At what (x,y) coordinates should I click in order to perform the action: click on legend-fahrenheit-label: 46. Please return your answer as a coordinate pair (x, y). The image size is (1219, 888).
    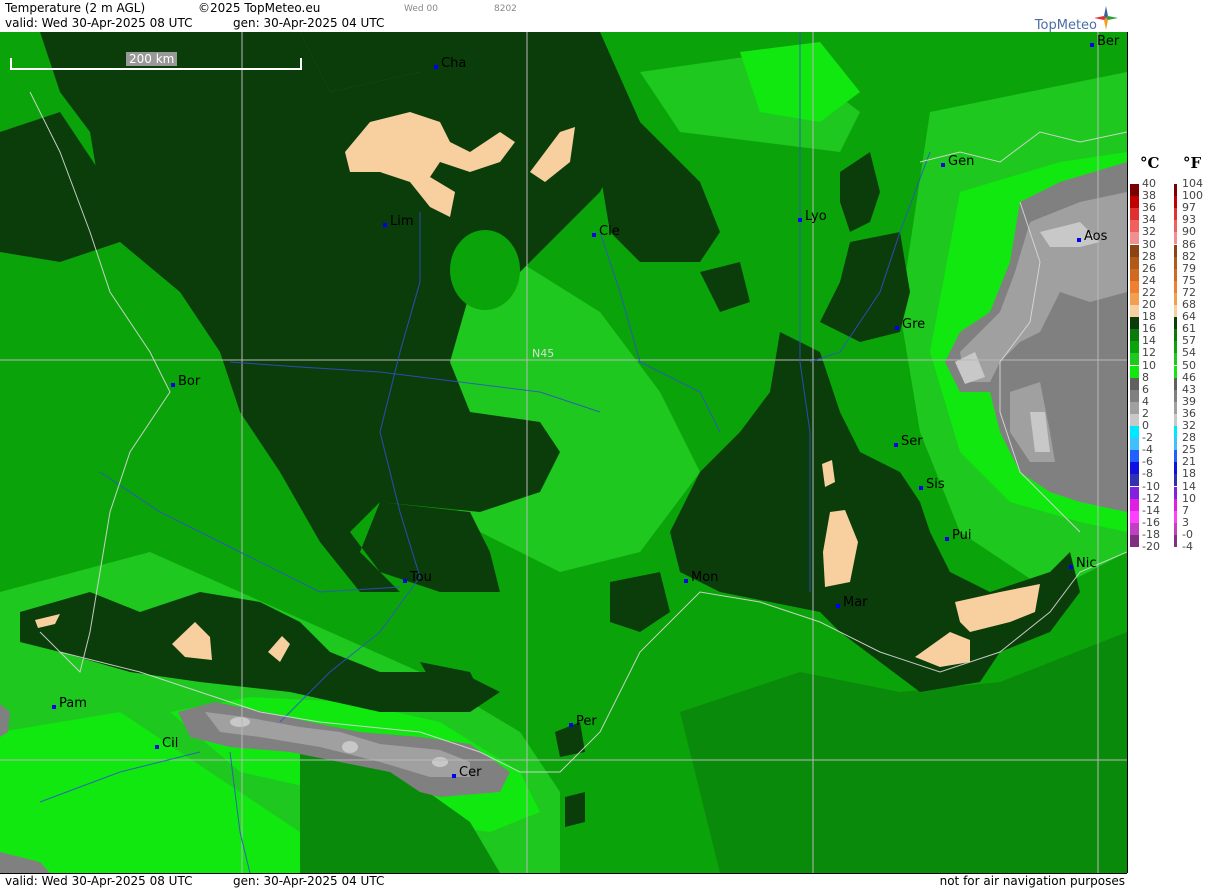
    Looking at the image, I should click on (1189, 377).